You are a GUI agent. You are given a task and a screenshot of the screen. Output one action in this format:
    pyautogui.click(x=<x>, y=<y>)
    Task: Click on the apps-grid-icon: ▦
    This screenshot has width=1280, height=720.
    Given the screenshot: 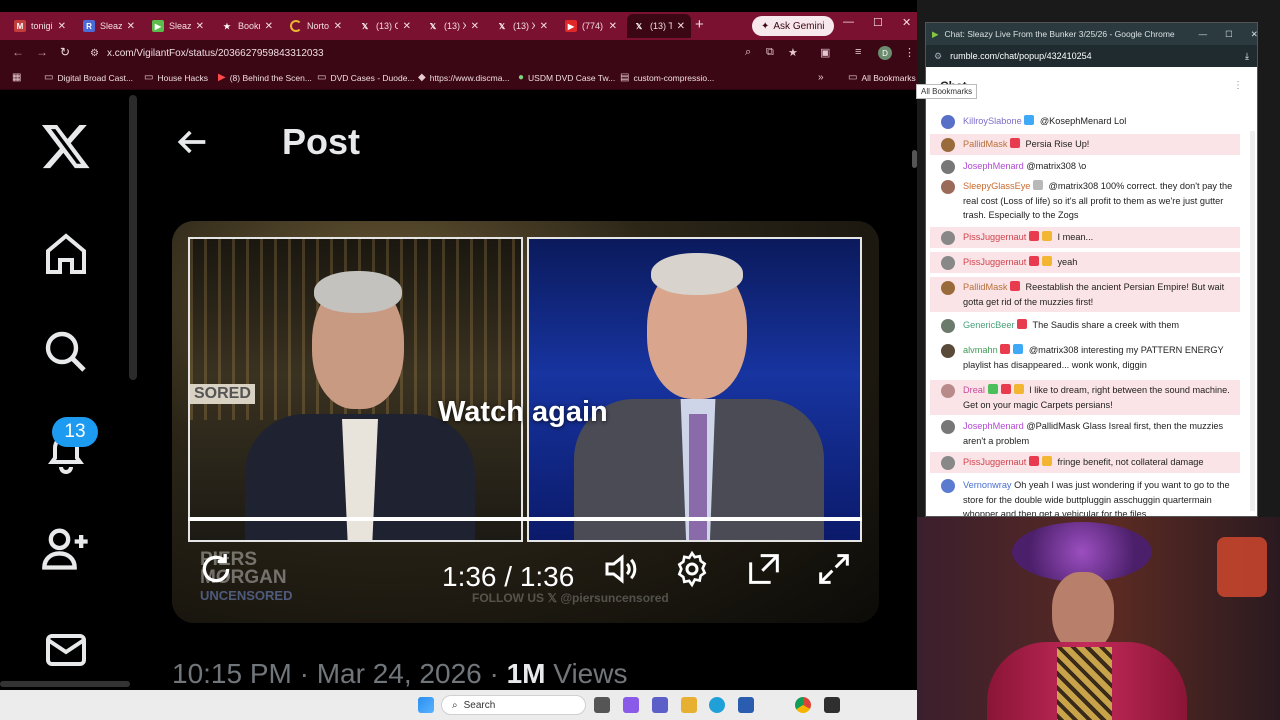 What is the action you would take?
    pyautogui.click(x=16, y=77)
    